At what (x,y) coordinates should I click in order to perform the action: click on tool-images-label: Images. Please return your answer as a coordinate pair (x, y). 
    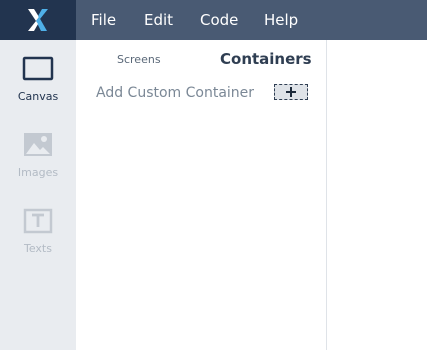
    Looking at the image, I should click on (38, 172).